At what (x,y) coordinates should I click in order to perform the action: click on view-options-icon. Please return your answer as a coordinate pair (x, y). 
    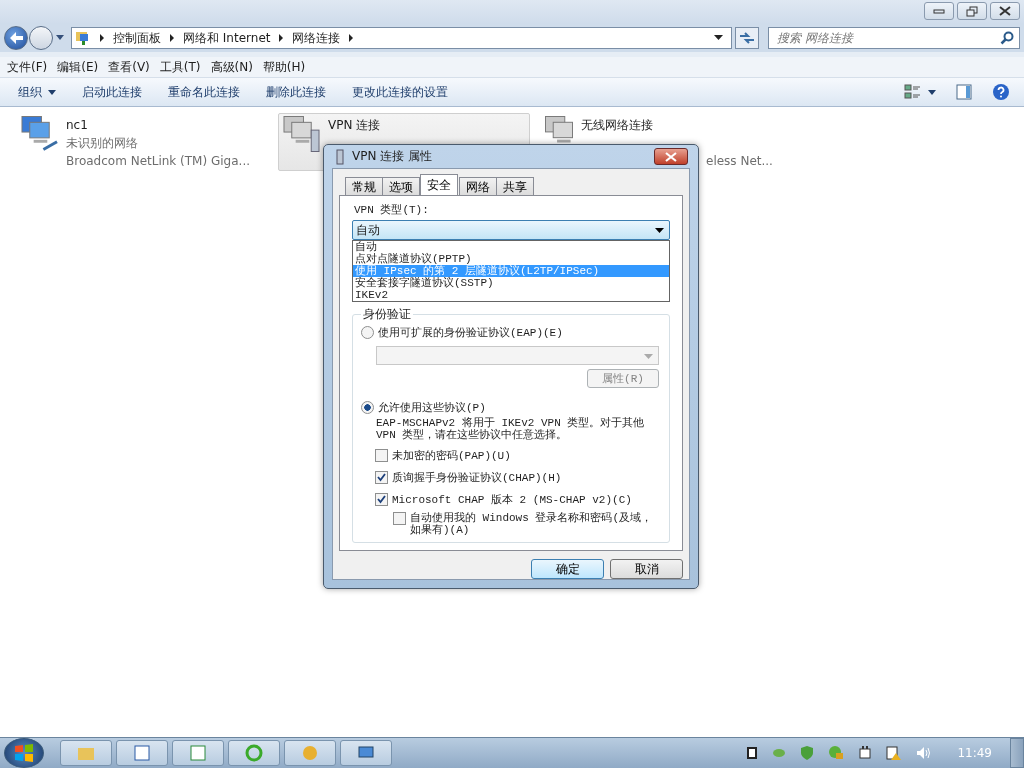
    Looking at the image, I should click on (913, 92).